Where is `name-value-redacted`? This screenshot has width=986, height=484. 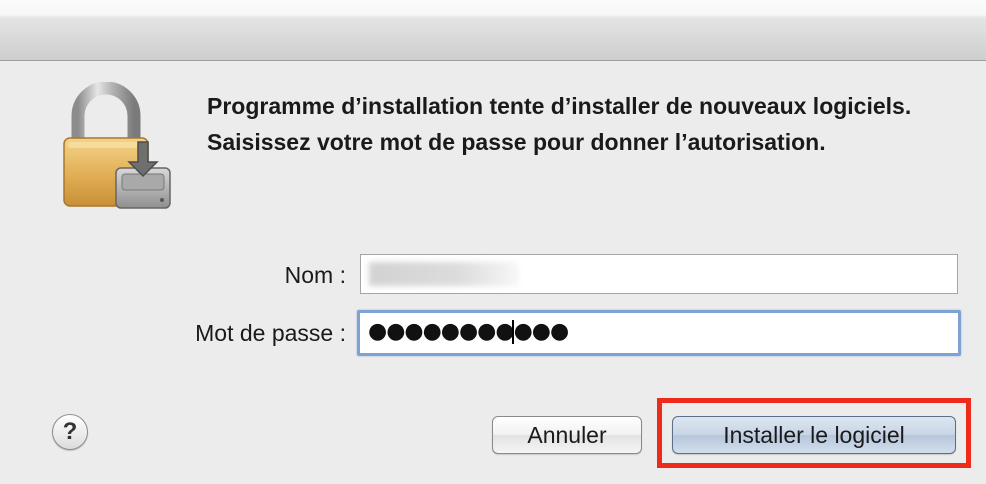
name-value-redacted is located at coordinates (444, 274).